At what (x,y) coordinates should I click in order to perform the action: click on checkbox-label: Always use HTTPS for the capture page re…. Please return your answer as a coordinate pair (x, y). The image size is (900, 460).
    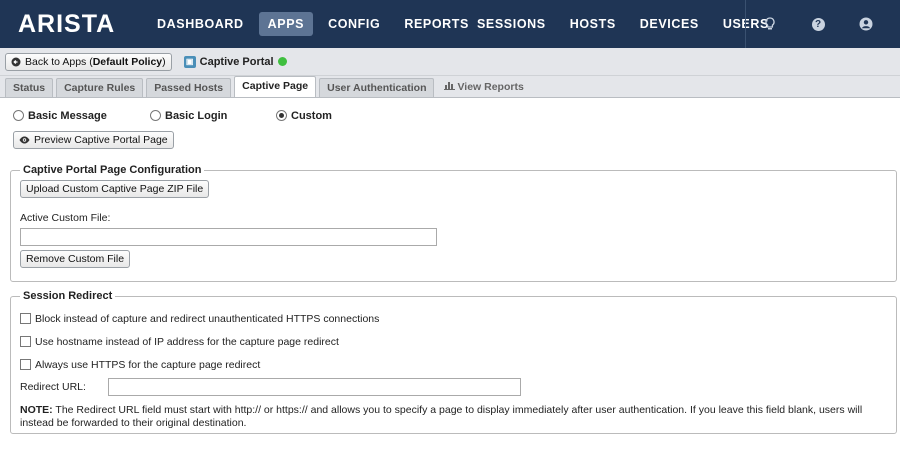
    Looking at the image, I should click on (148, 364).